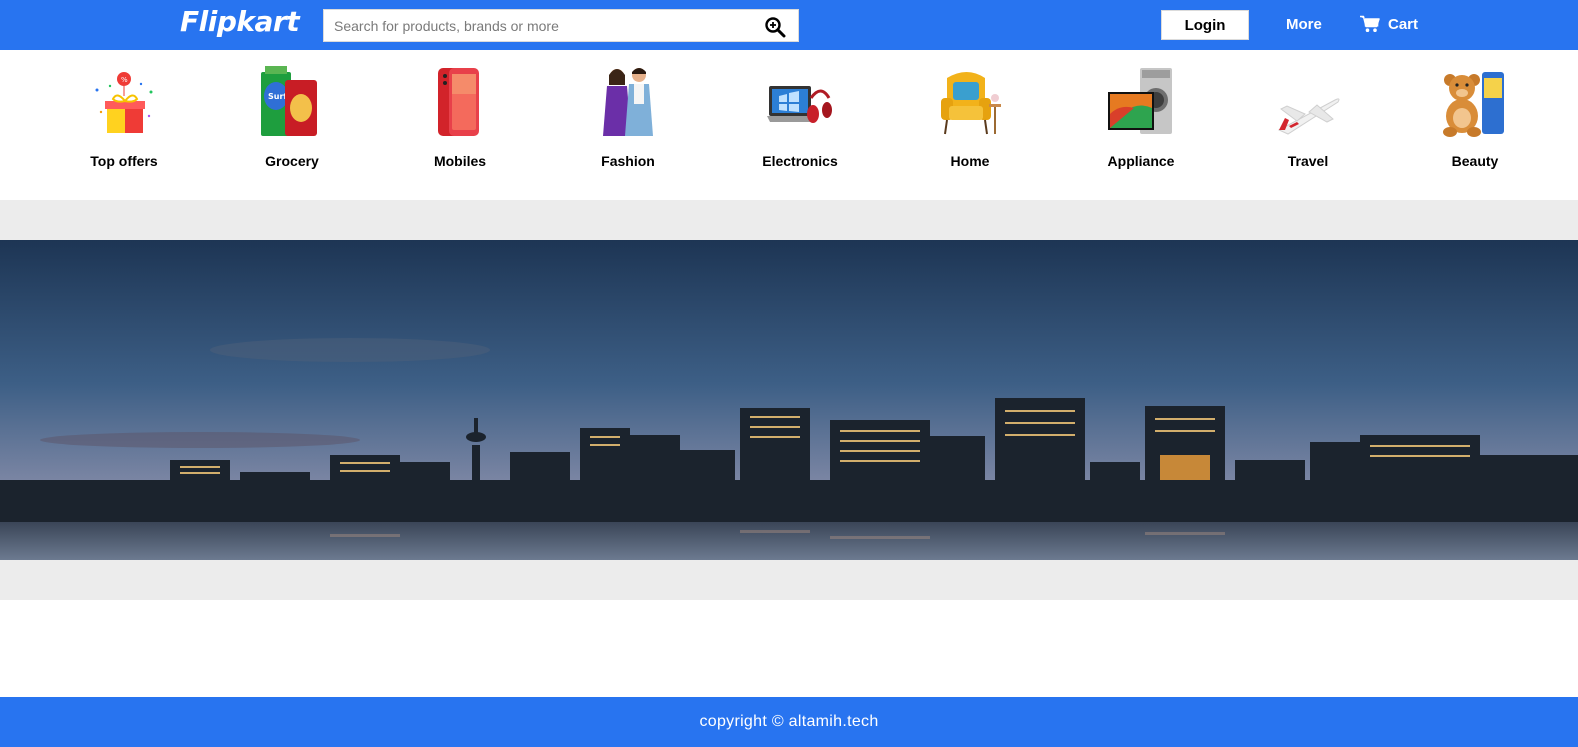  What do you see at coordinates (124, 161) in the screenshot?
I see `category-label: Top offers` at bounding box center [124, 161].